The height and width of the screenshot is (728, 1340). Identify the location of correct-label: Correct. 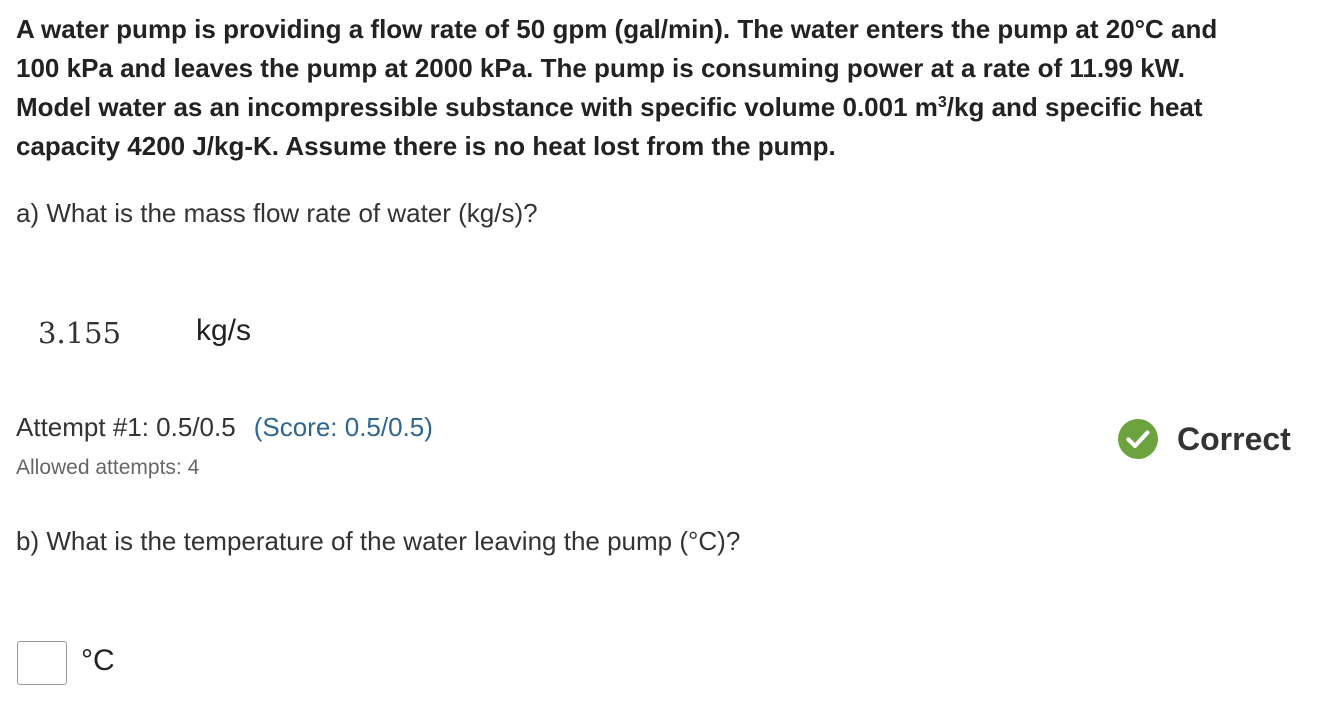
(1234, 439).